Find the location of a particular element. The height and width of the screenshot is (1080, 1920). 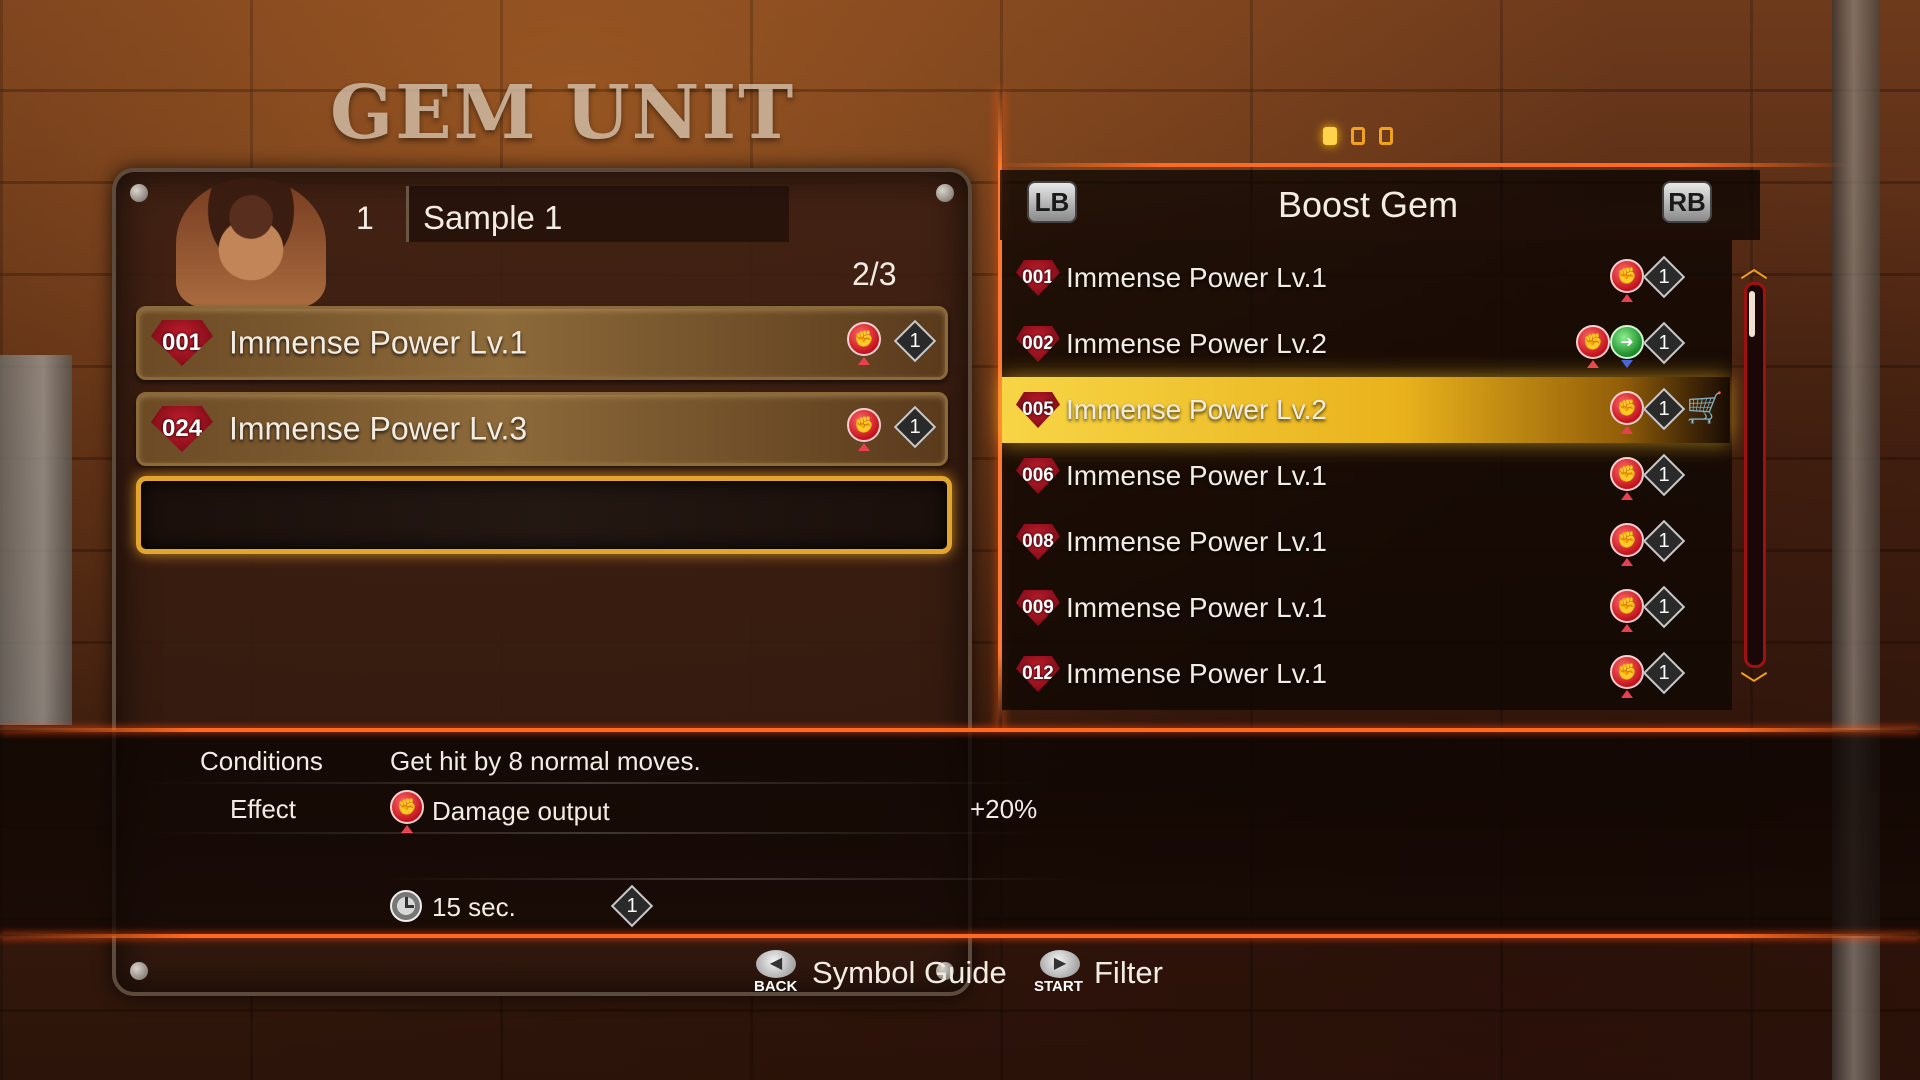

shopping-cart-icon: 🛒 is located at coordinates (1705, 408).